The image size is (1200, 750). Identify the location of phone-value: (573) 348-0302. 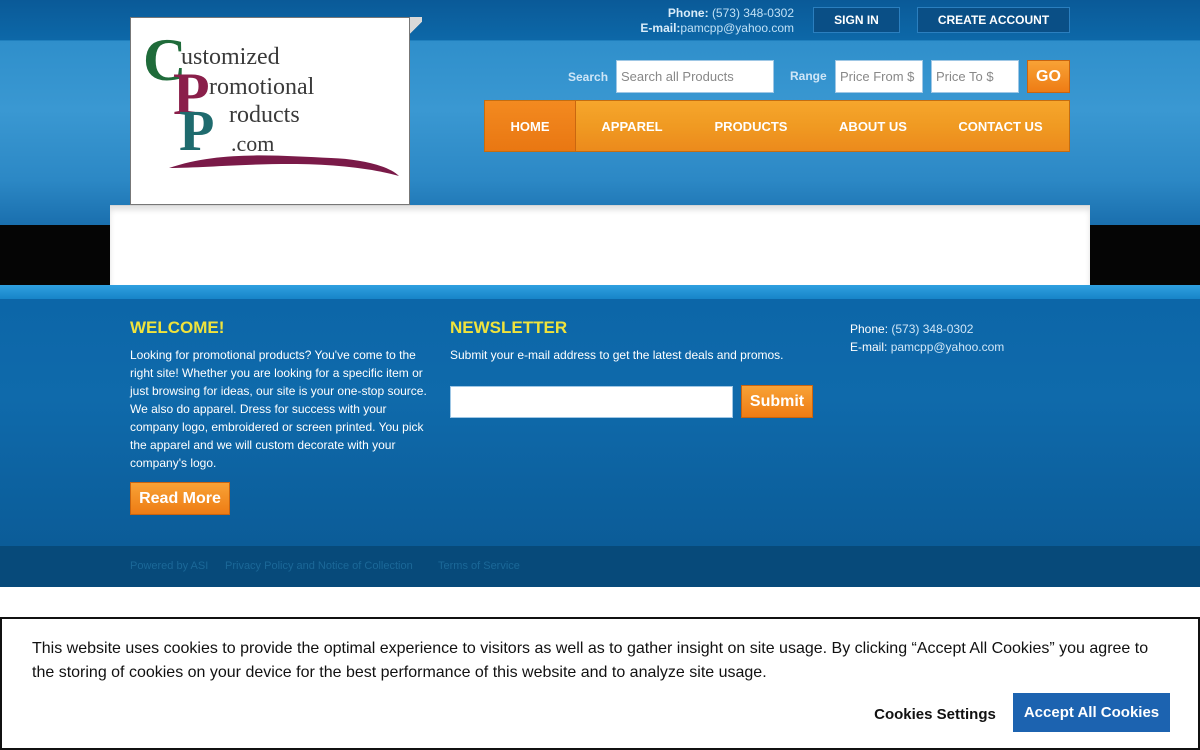
(752, 13).